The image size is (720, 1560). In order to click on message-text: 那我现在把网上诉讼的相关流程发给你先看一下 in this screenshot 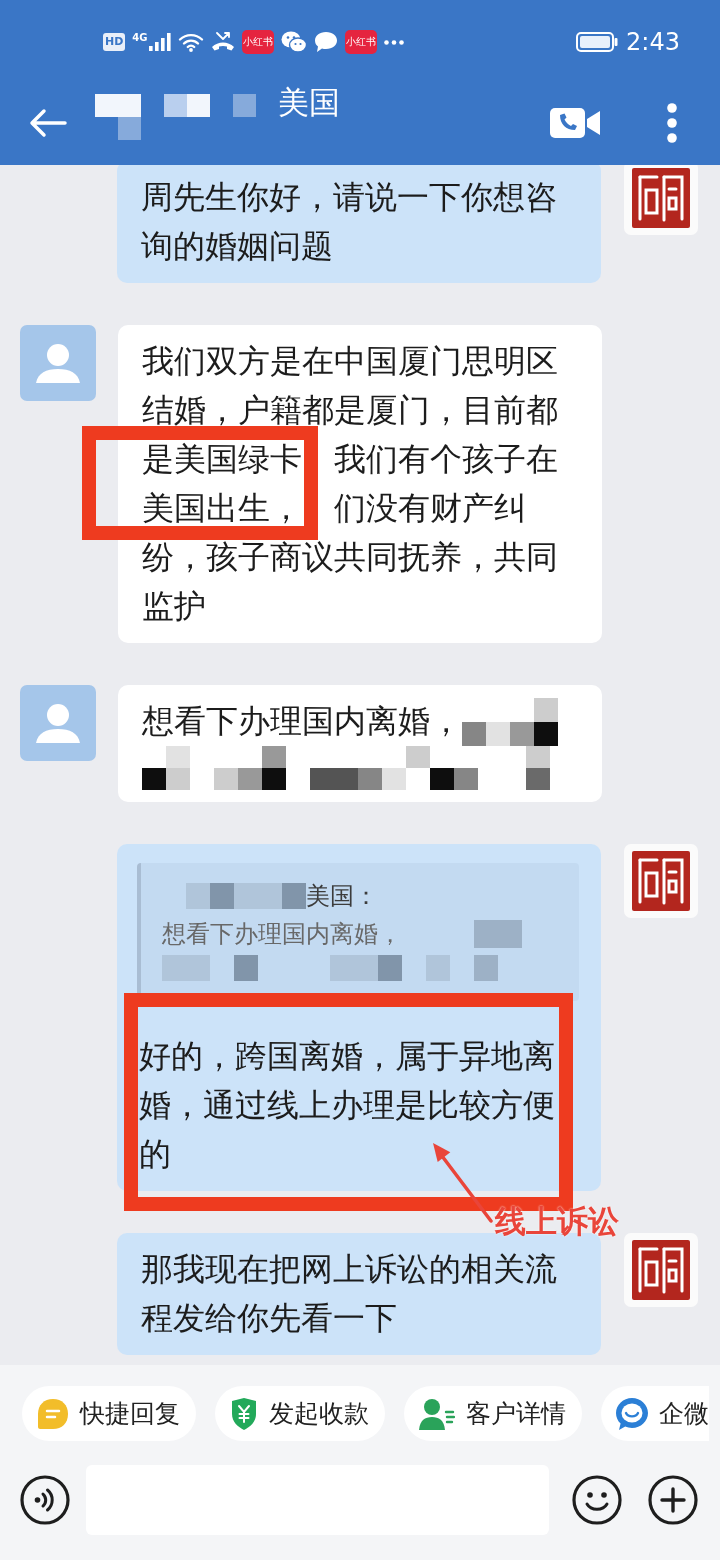, I will do `click(349, 1294)`.